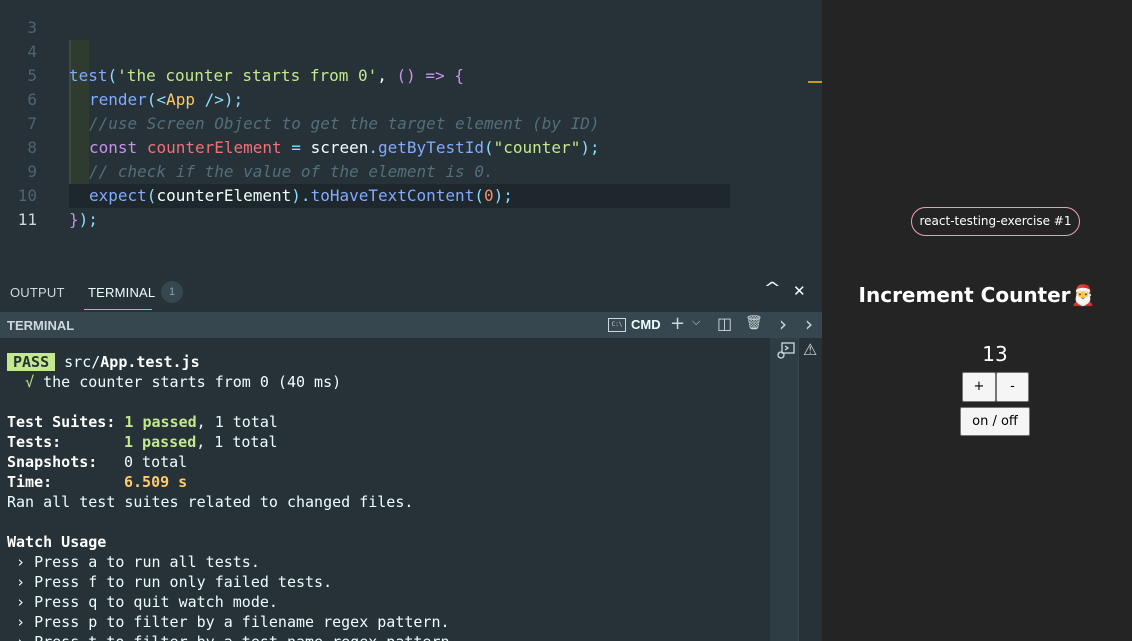  What do you see at coordinates (815, 82) in the screenshot?
I see `overview-ruler-marker` at bounding box center [815, 82].